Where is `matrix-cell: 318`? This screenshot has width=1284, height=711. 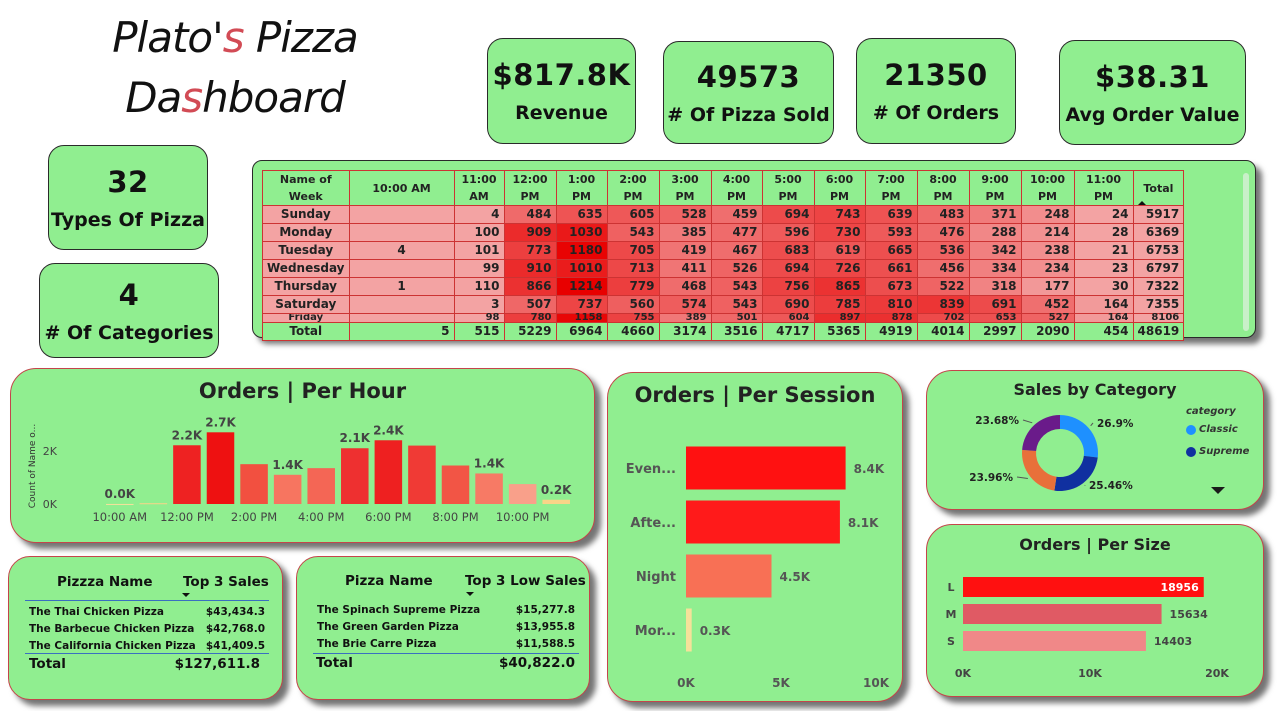 matrix-cell: 318 is located at coordinates (995, 286).